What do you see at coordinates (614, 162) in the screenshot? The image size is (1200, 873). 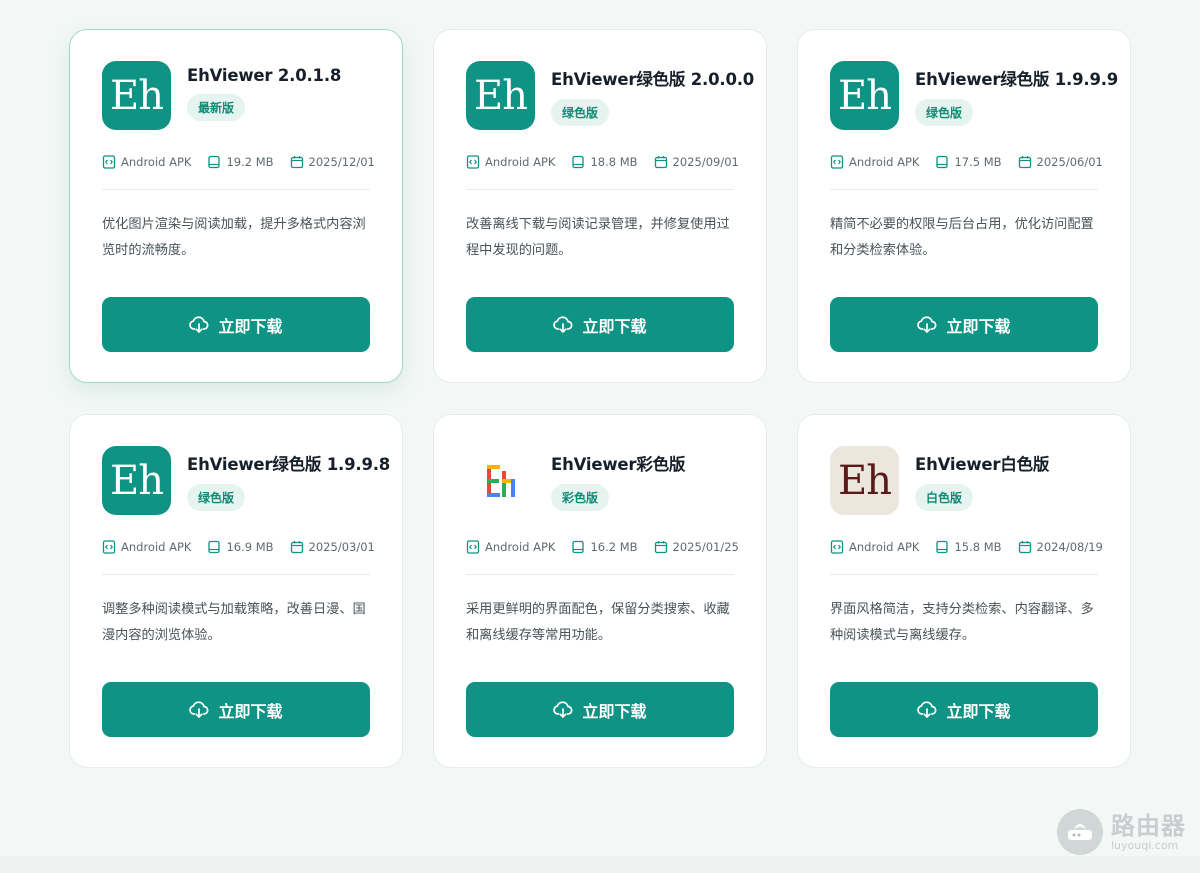 I see `size-text: 18.8 MB` at bounding box center [614, 162].